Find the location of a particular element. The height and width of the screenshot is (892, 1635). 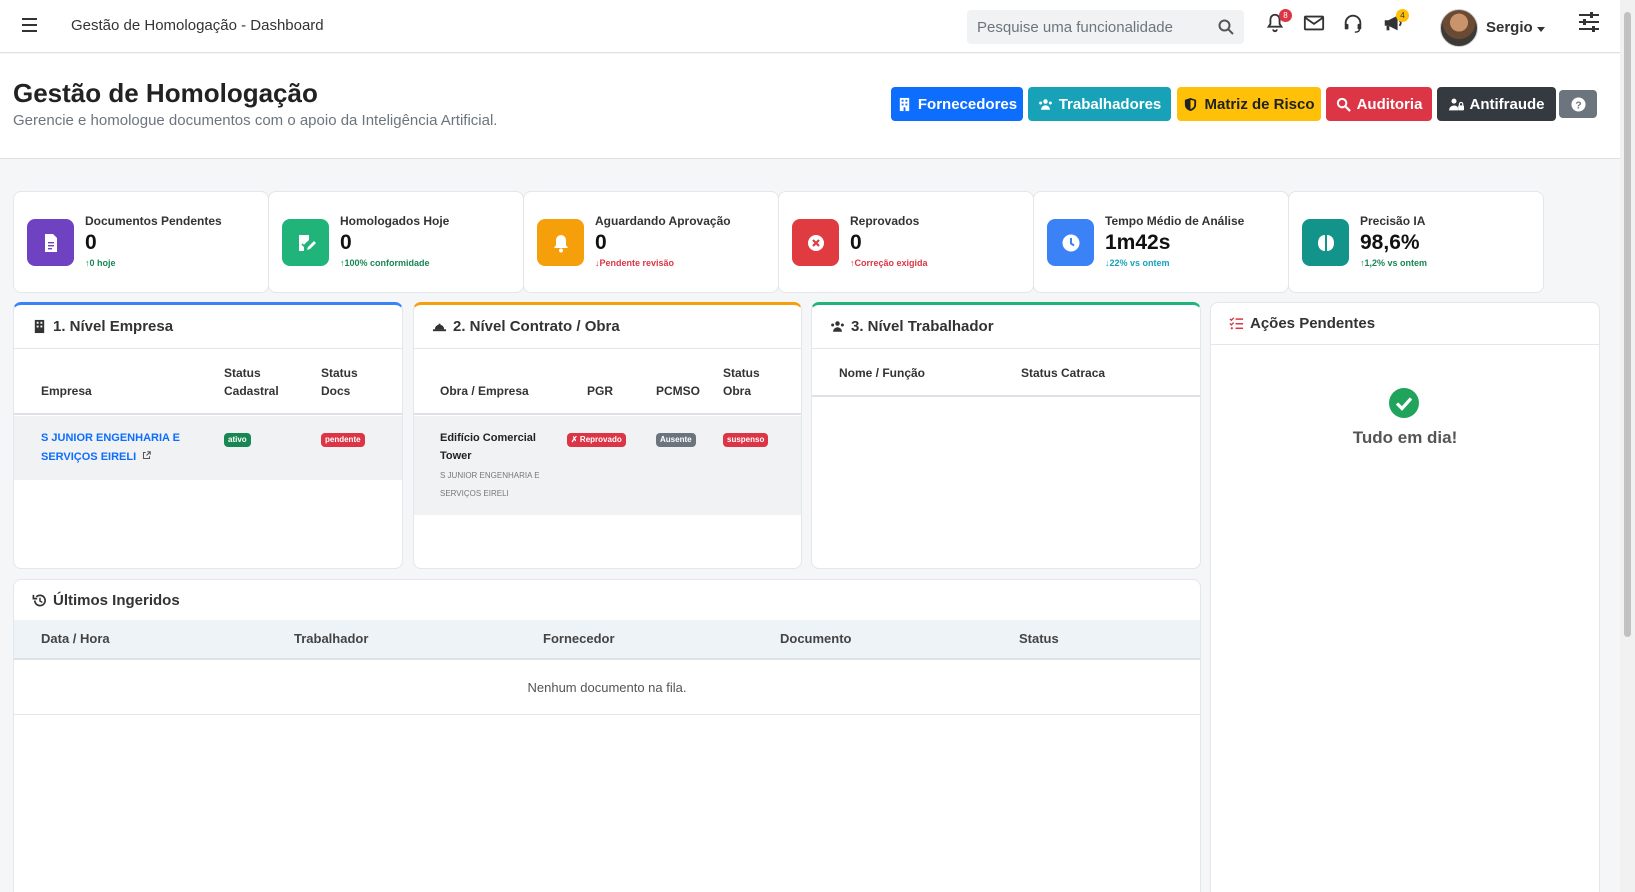

stat-value: 1m42s is located at coordinates (1138, 242).